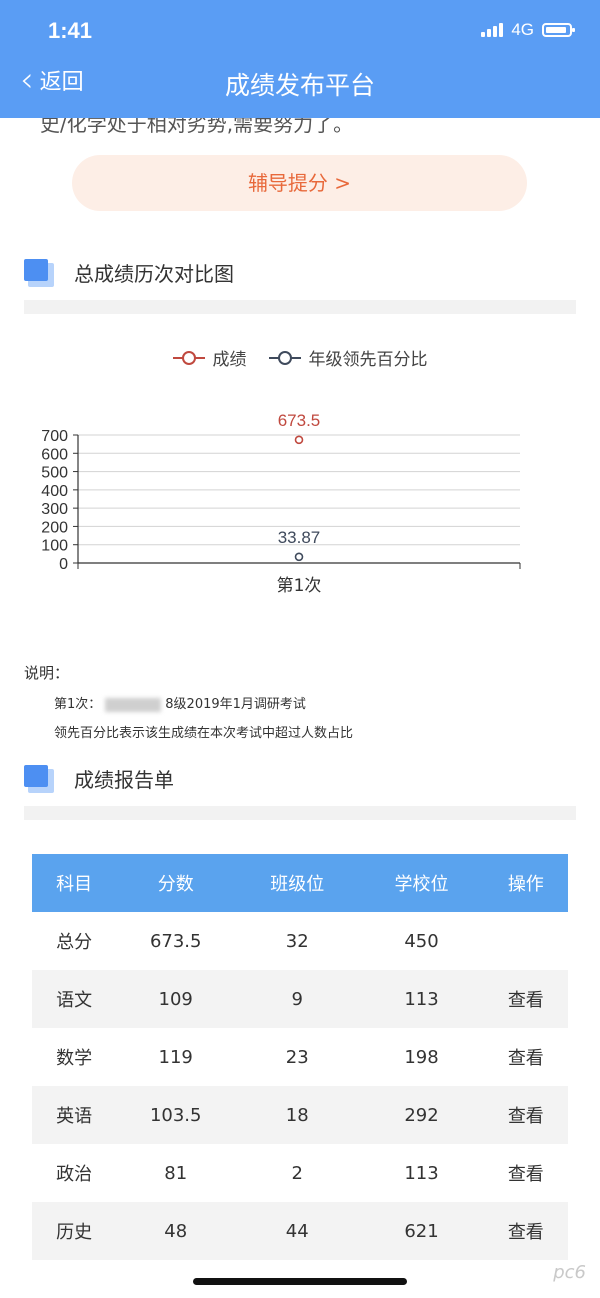 This screenshot has height=1298, width=600. I want to click on redacted-school-name, so click(133, 704).